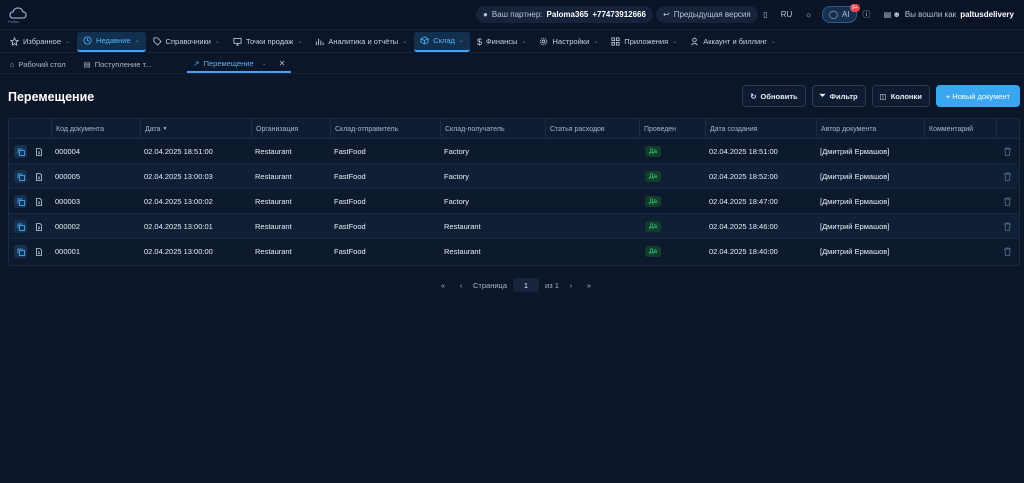 The height and width of the screenshot is (483, 1024). I want to click on cell-organization: Restaurant, so click(273, 251).